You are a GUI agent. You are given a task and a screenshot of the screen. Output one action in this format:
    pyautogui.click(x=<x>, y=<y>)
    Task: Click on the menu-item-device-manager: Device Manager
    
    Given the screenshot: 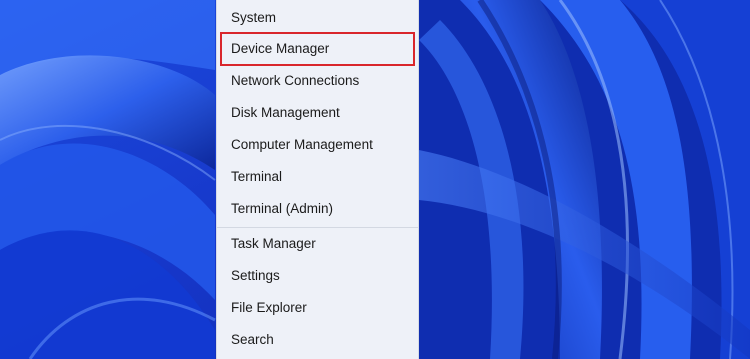 What is the action you would take?
    pyautogui.click(x=317, y=49)
    